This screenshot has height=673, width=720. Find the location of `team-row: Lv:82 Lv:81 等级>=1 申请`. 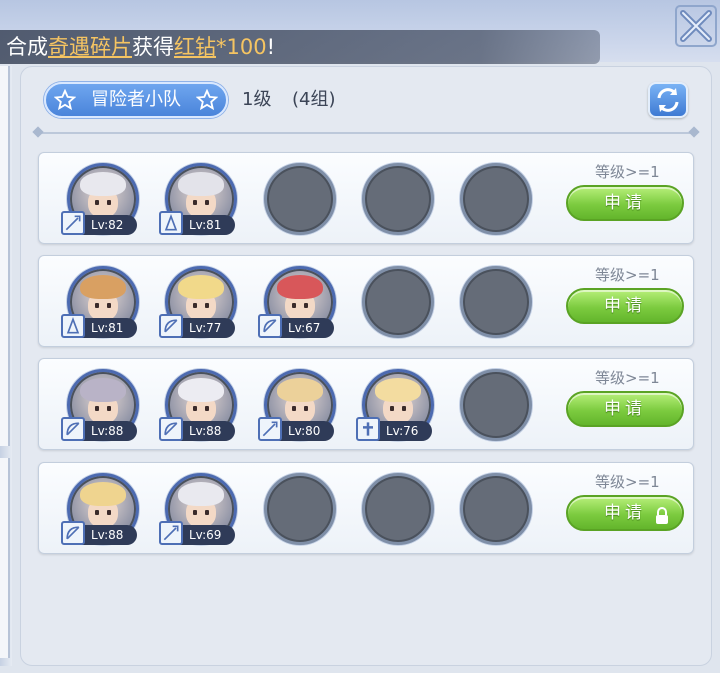

team-row: Lv:82 Lv:81 等级>=1 申请 is located at coordinates (366, 198).